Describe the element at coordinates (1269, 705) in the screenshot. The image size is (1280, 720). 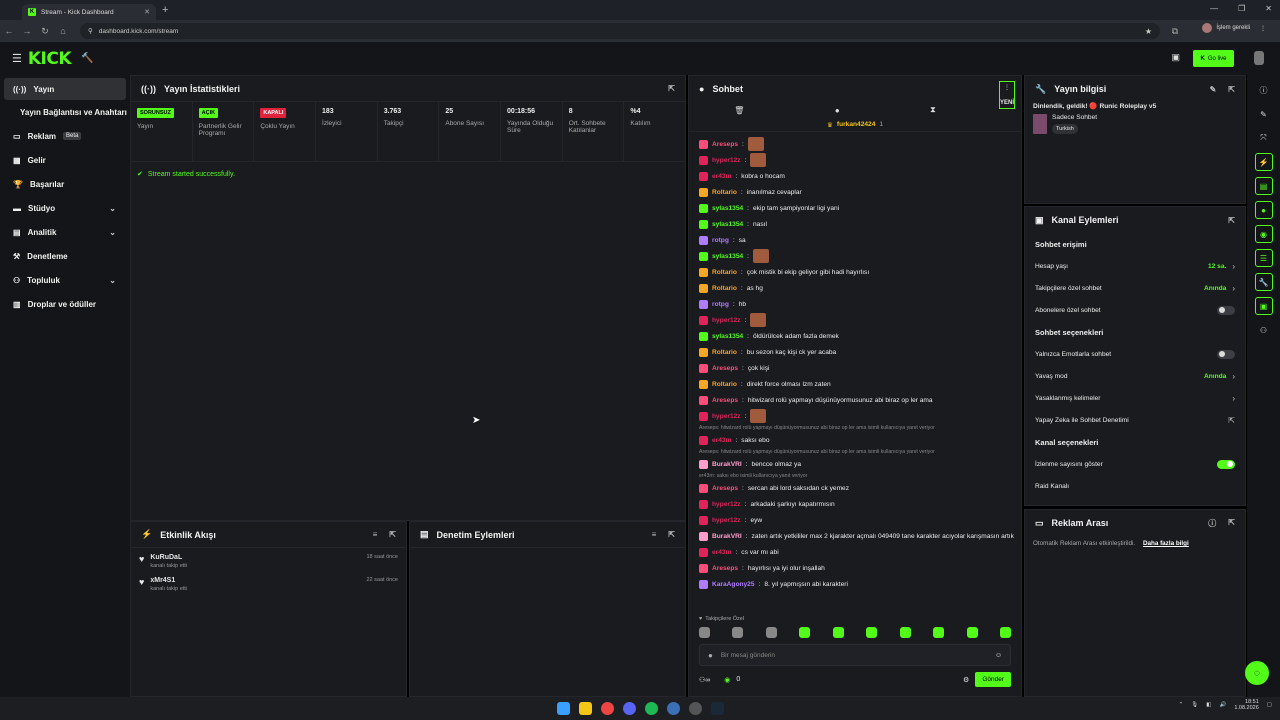
I see `notification-icon: ▢` at that location.